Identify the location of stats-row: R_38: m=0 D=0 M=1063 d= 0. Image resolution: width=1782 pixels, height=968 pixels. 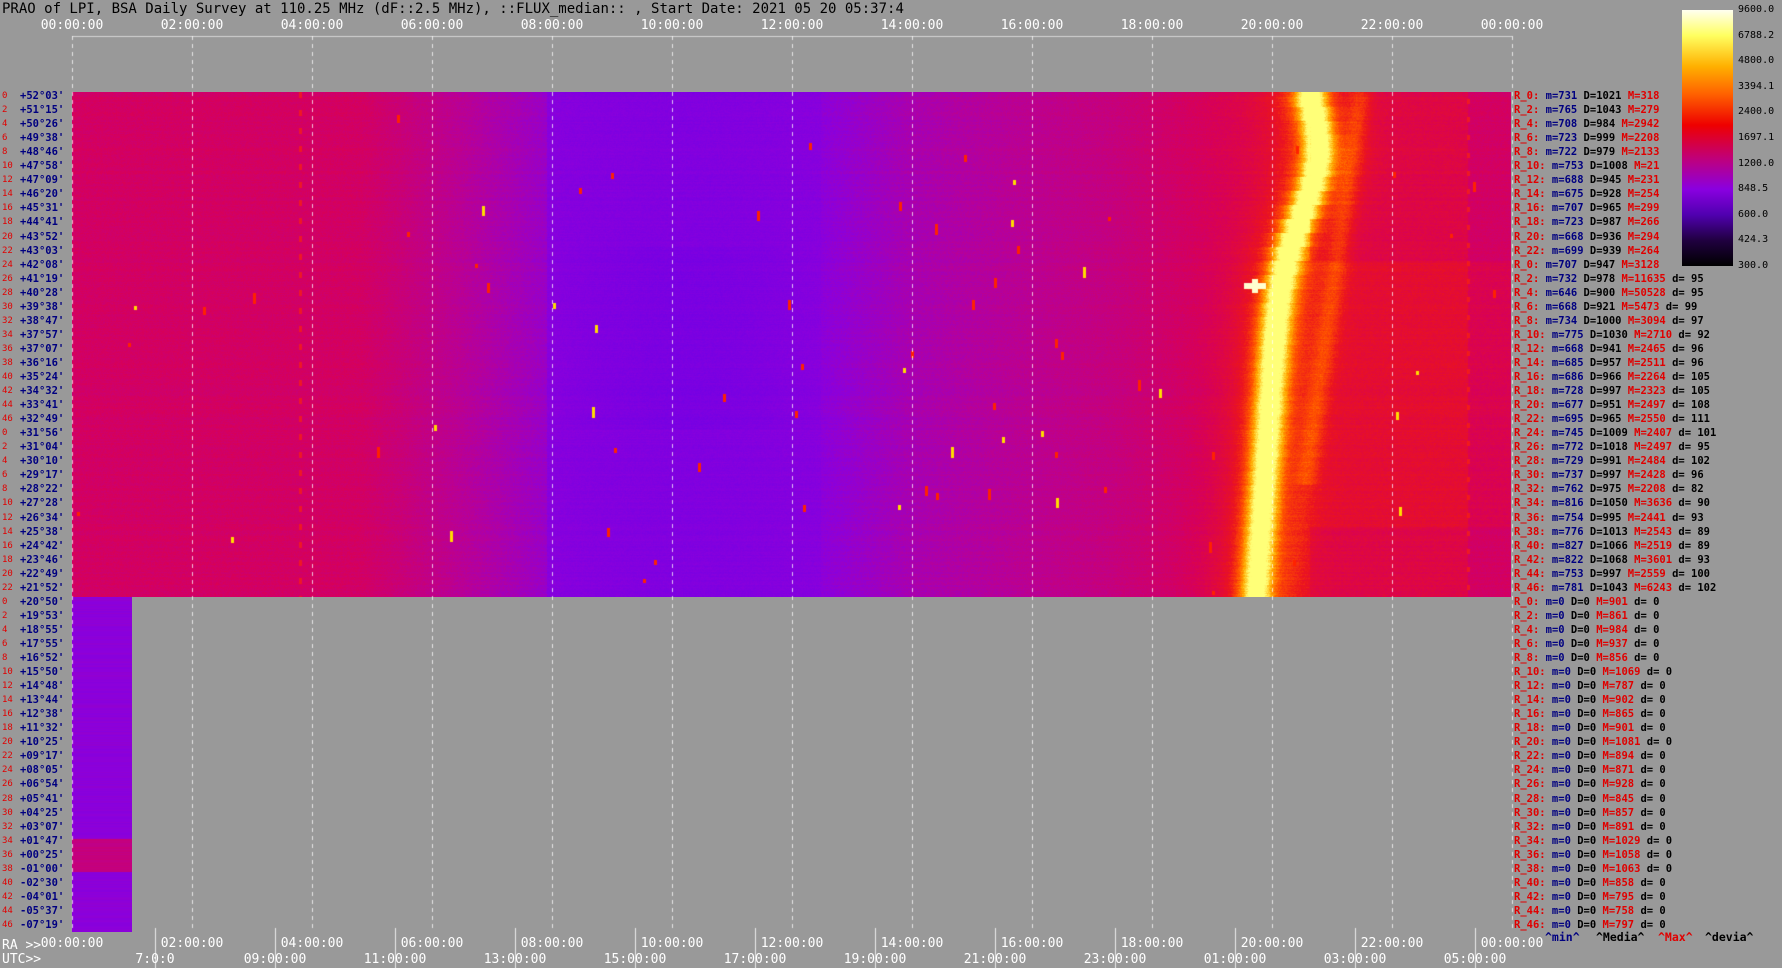
(1593, 868).